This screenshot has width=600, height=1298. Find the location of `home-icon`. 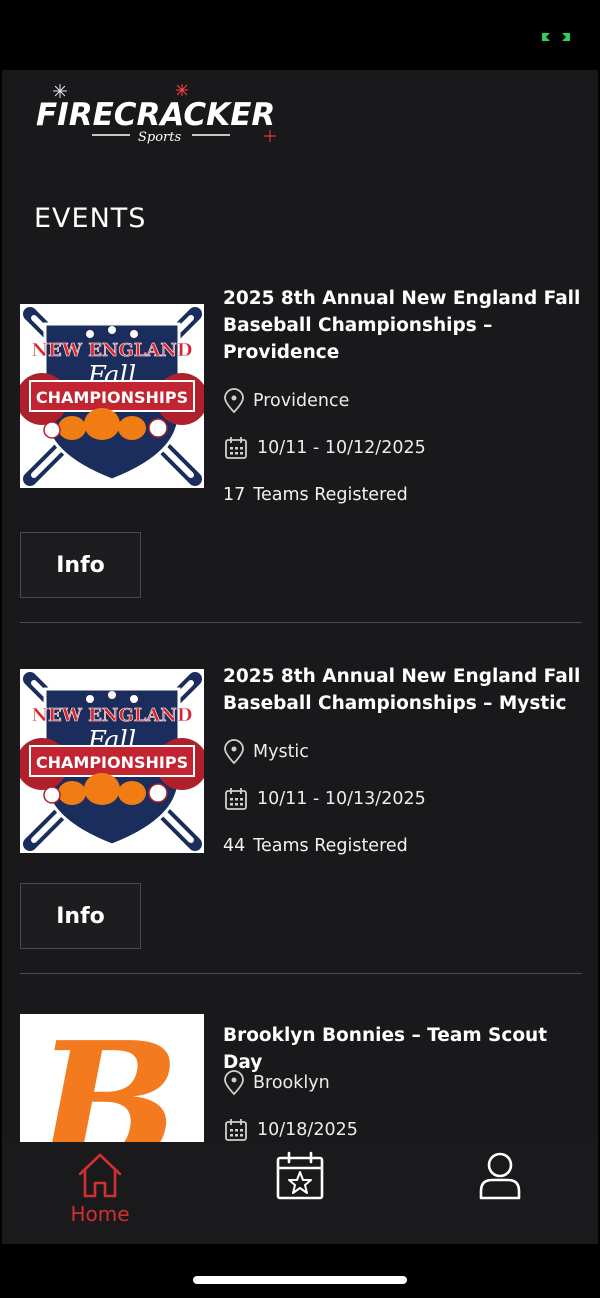

home-icon is located at coordinates (100, 1175).